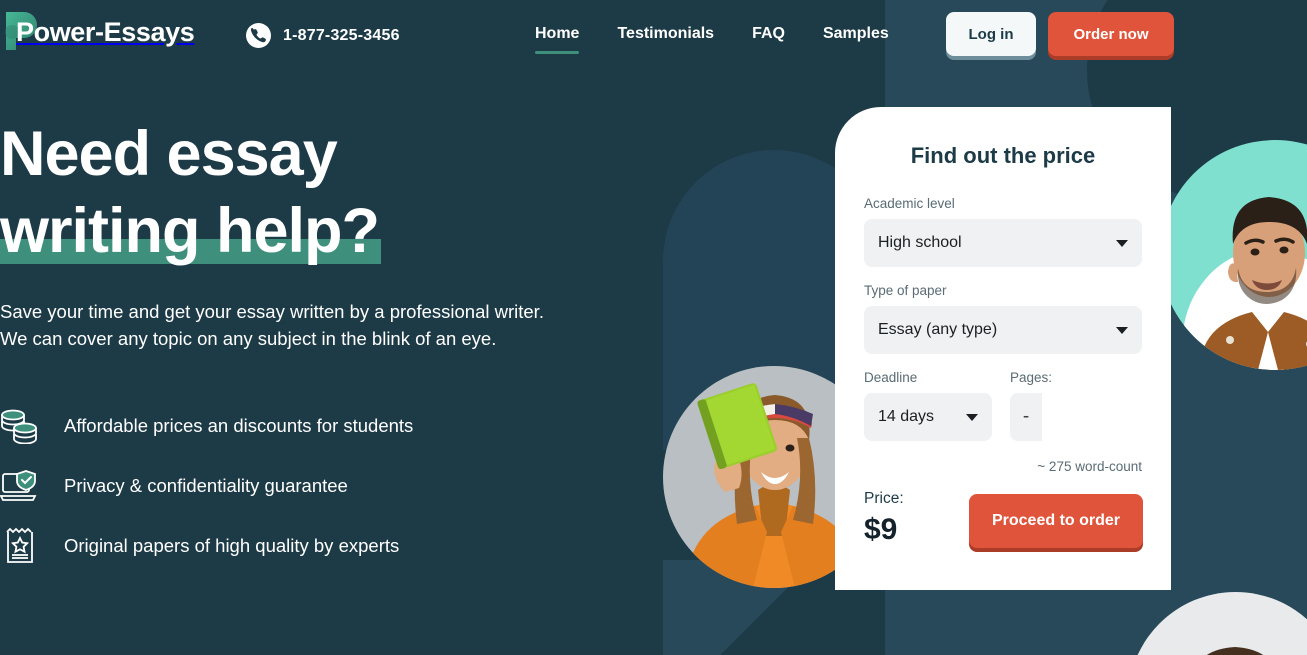 Image resolution: width=1307 pixels, height=655 pixels. What do you see at coordinates (856, 39) in the screenshot?
I see `nav-item-samples: Samples` at bounding box center [856, 39].